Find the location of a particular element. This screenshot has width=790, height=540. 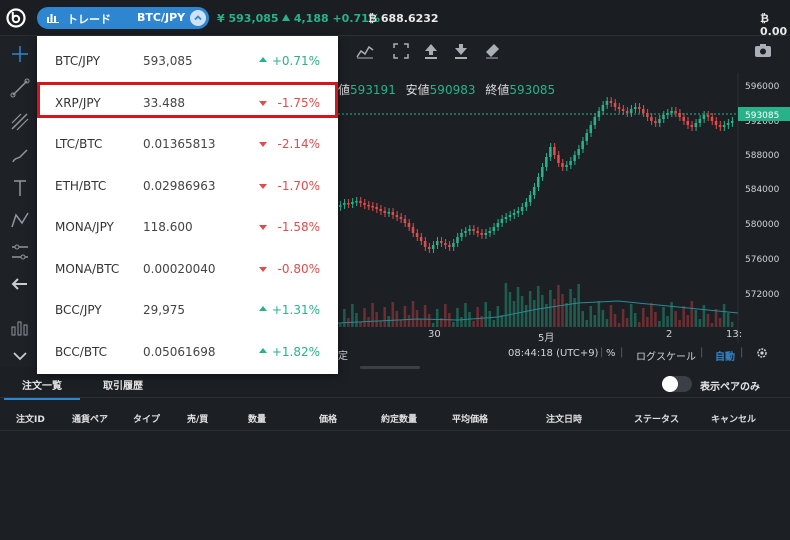

pair-price: 29,975 is located at coordinates (164, 310).